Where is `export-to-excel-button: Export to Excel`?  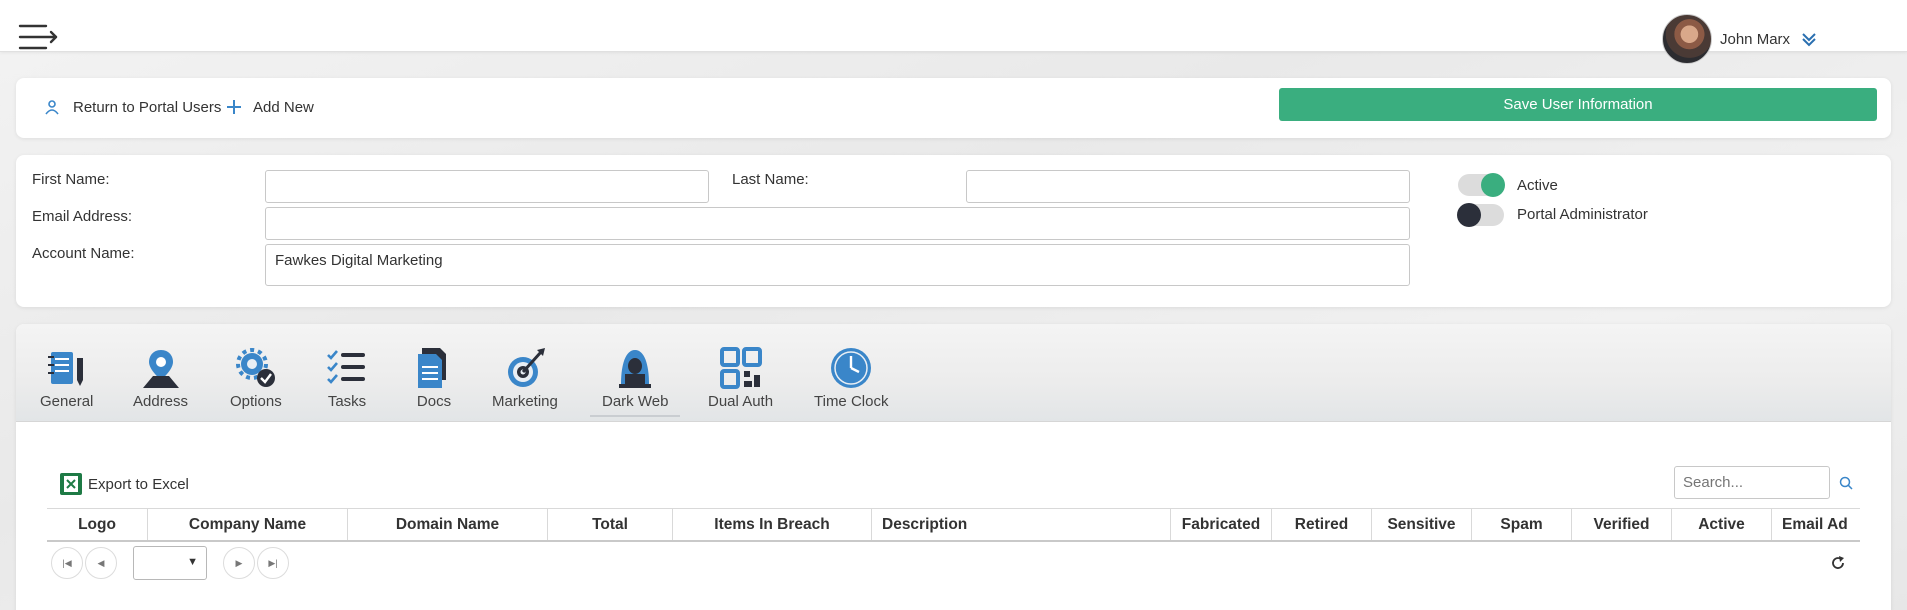
export-to-excel-button: Export to Excel is located at coordinates (124, 484).